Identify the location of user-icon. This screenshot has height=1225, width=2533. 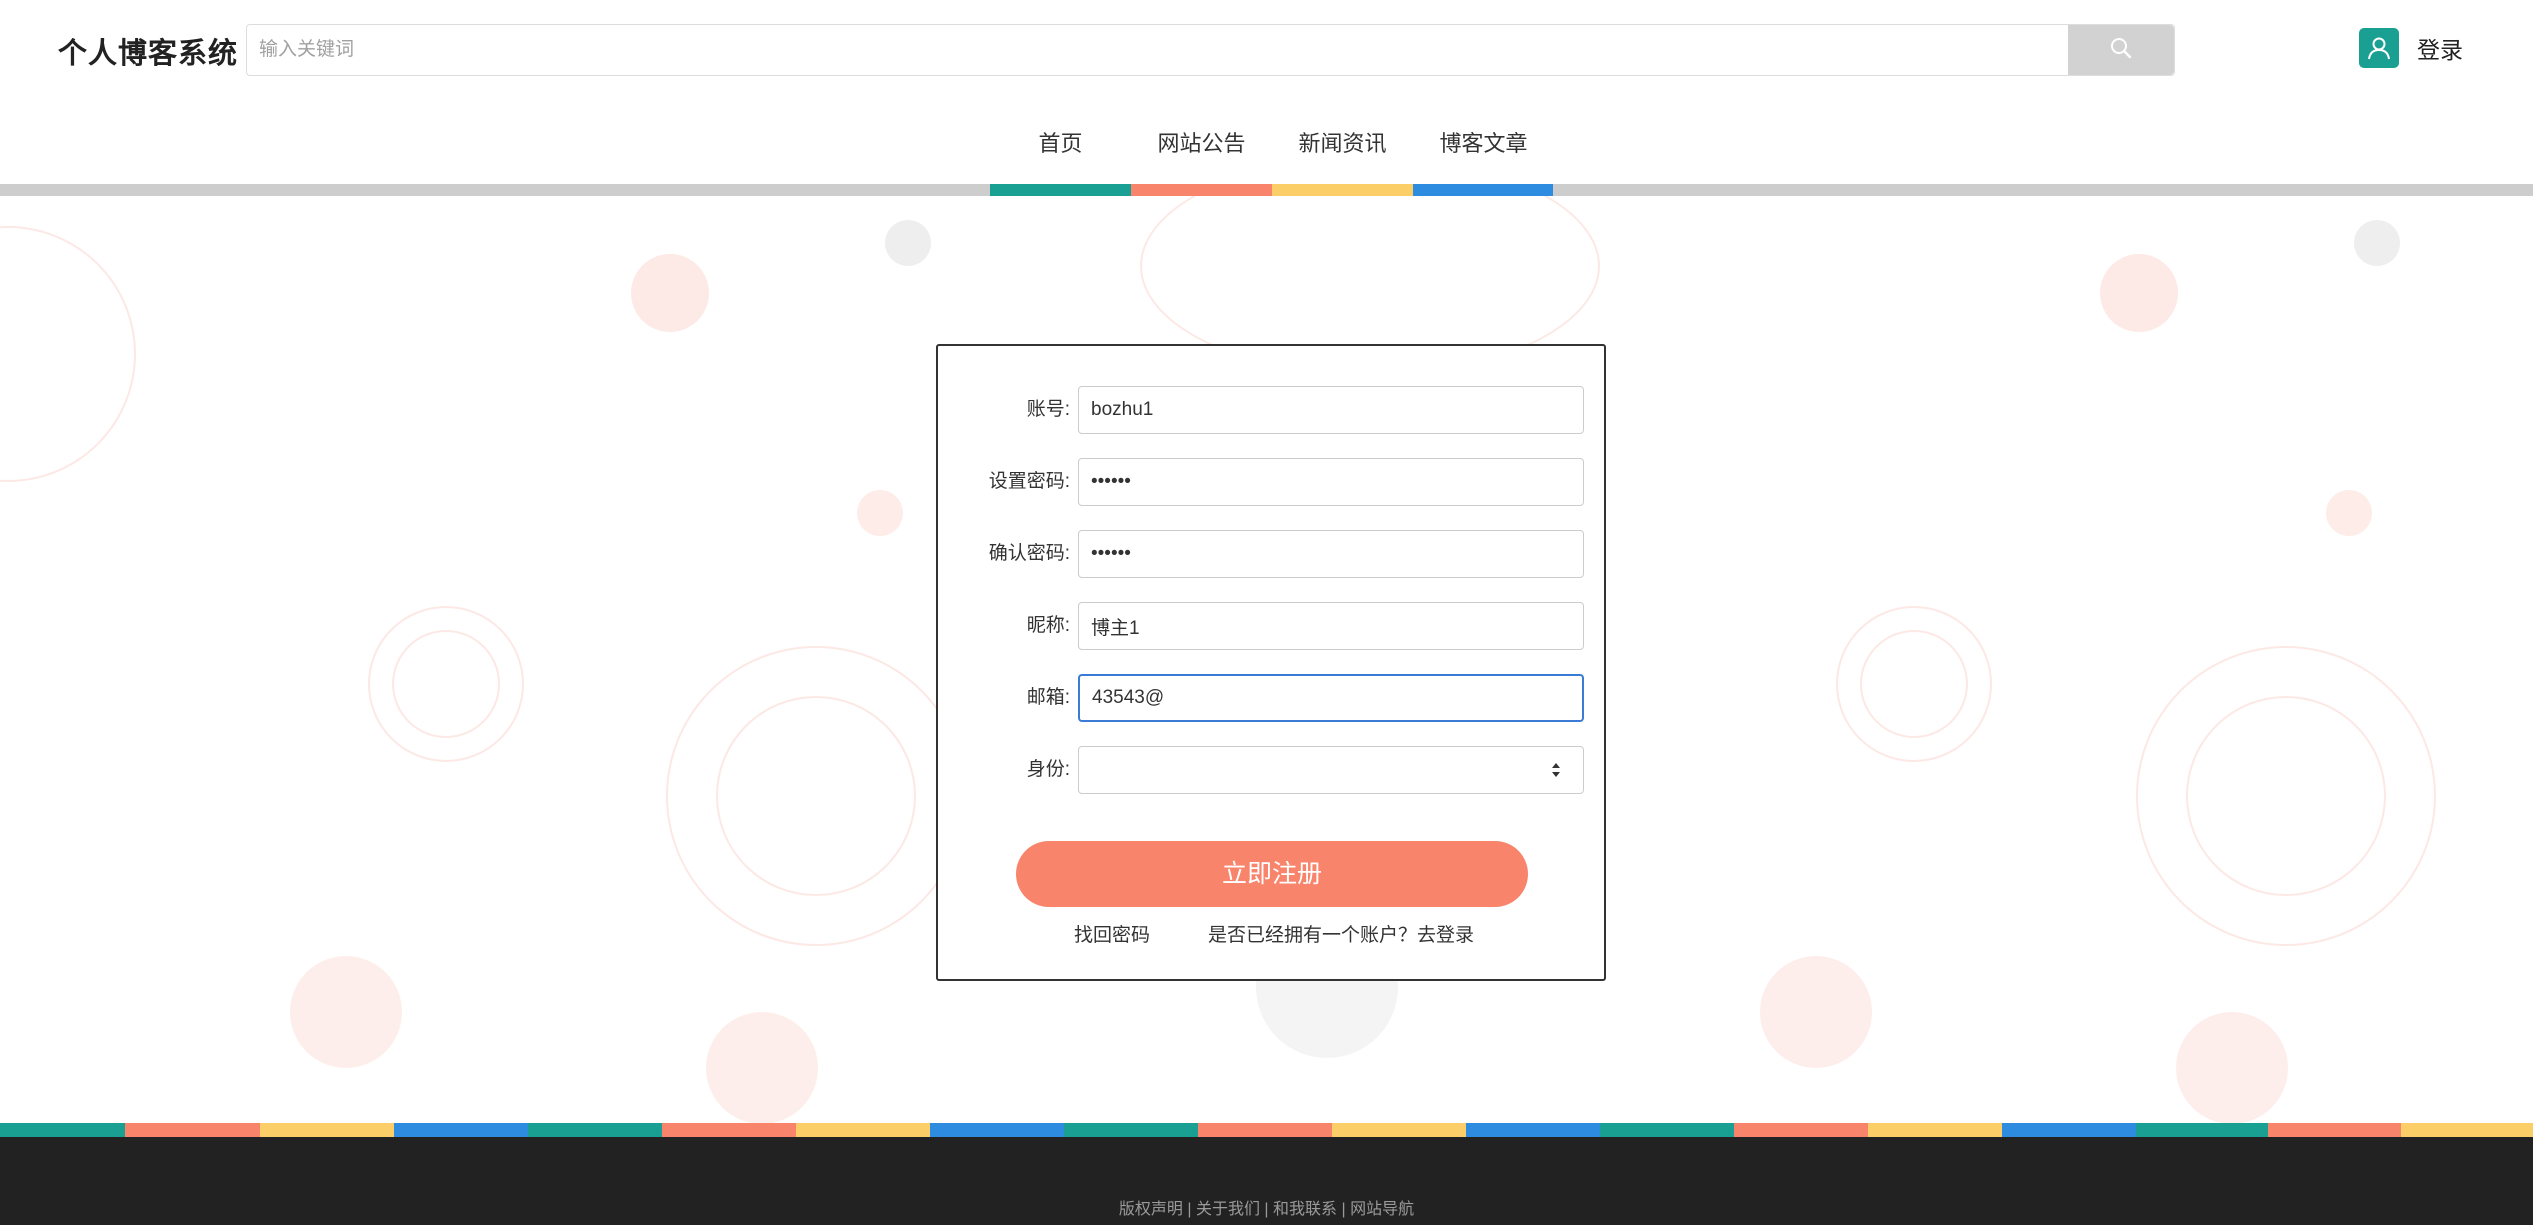
(2379, 48).